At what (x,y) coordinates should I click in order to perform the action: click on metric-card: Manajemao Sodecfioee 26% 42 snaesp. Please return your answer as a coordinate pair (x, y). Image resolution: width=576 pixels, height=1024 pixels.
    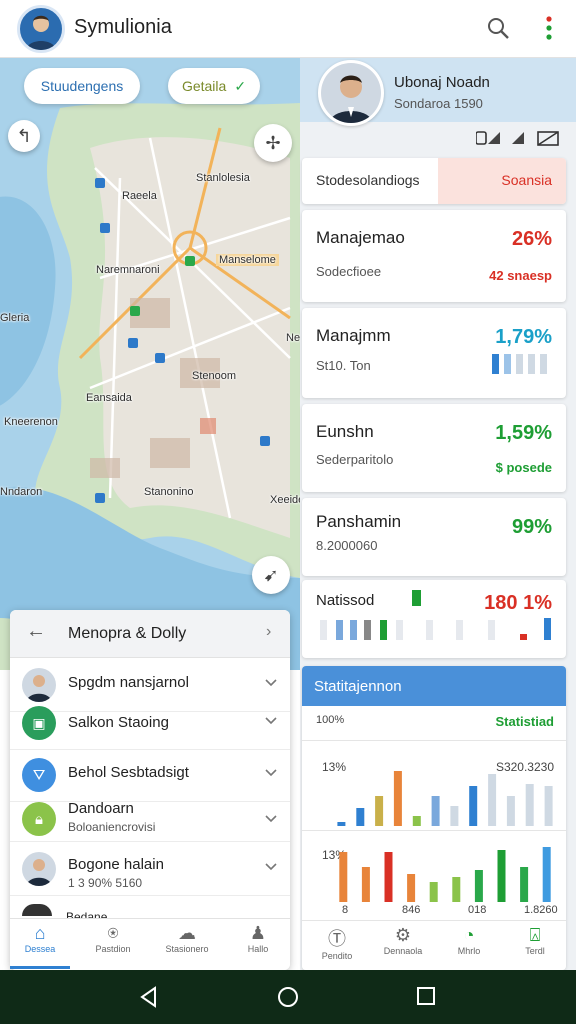
    Looking at the image, I should click on (434, 256).